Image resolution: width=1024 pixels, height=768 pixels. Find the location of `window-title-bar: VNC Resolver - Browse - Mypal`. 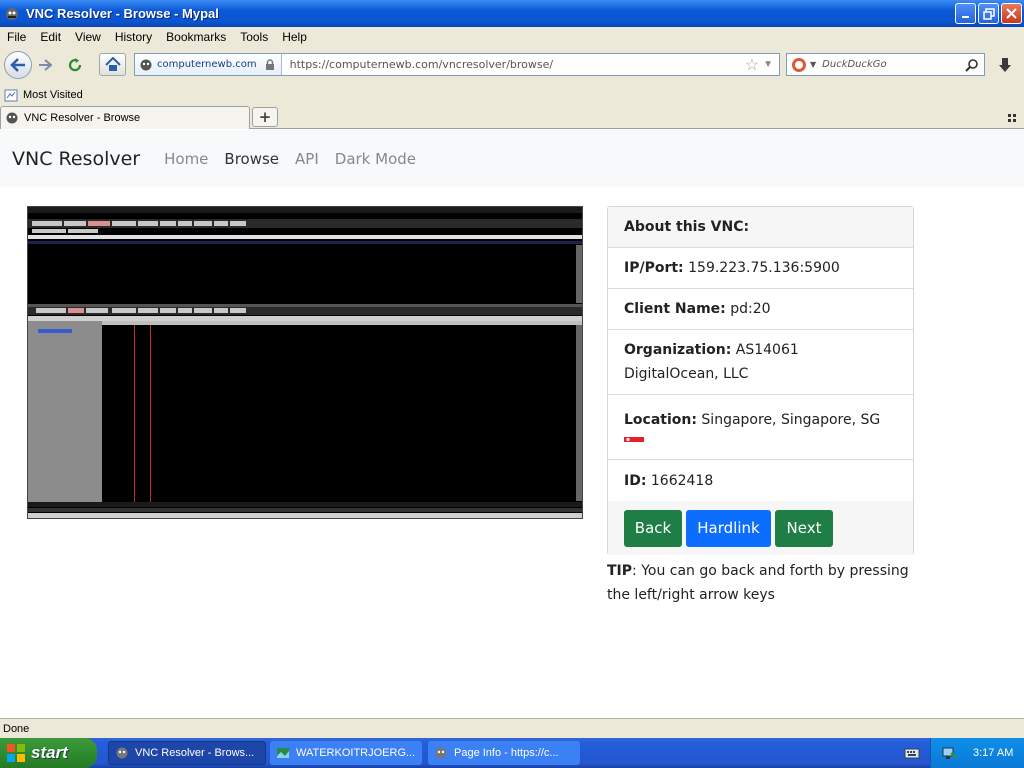

window-title-bar: VNC Resolver - Browse - Mypal is located at coordinates (512, 13).